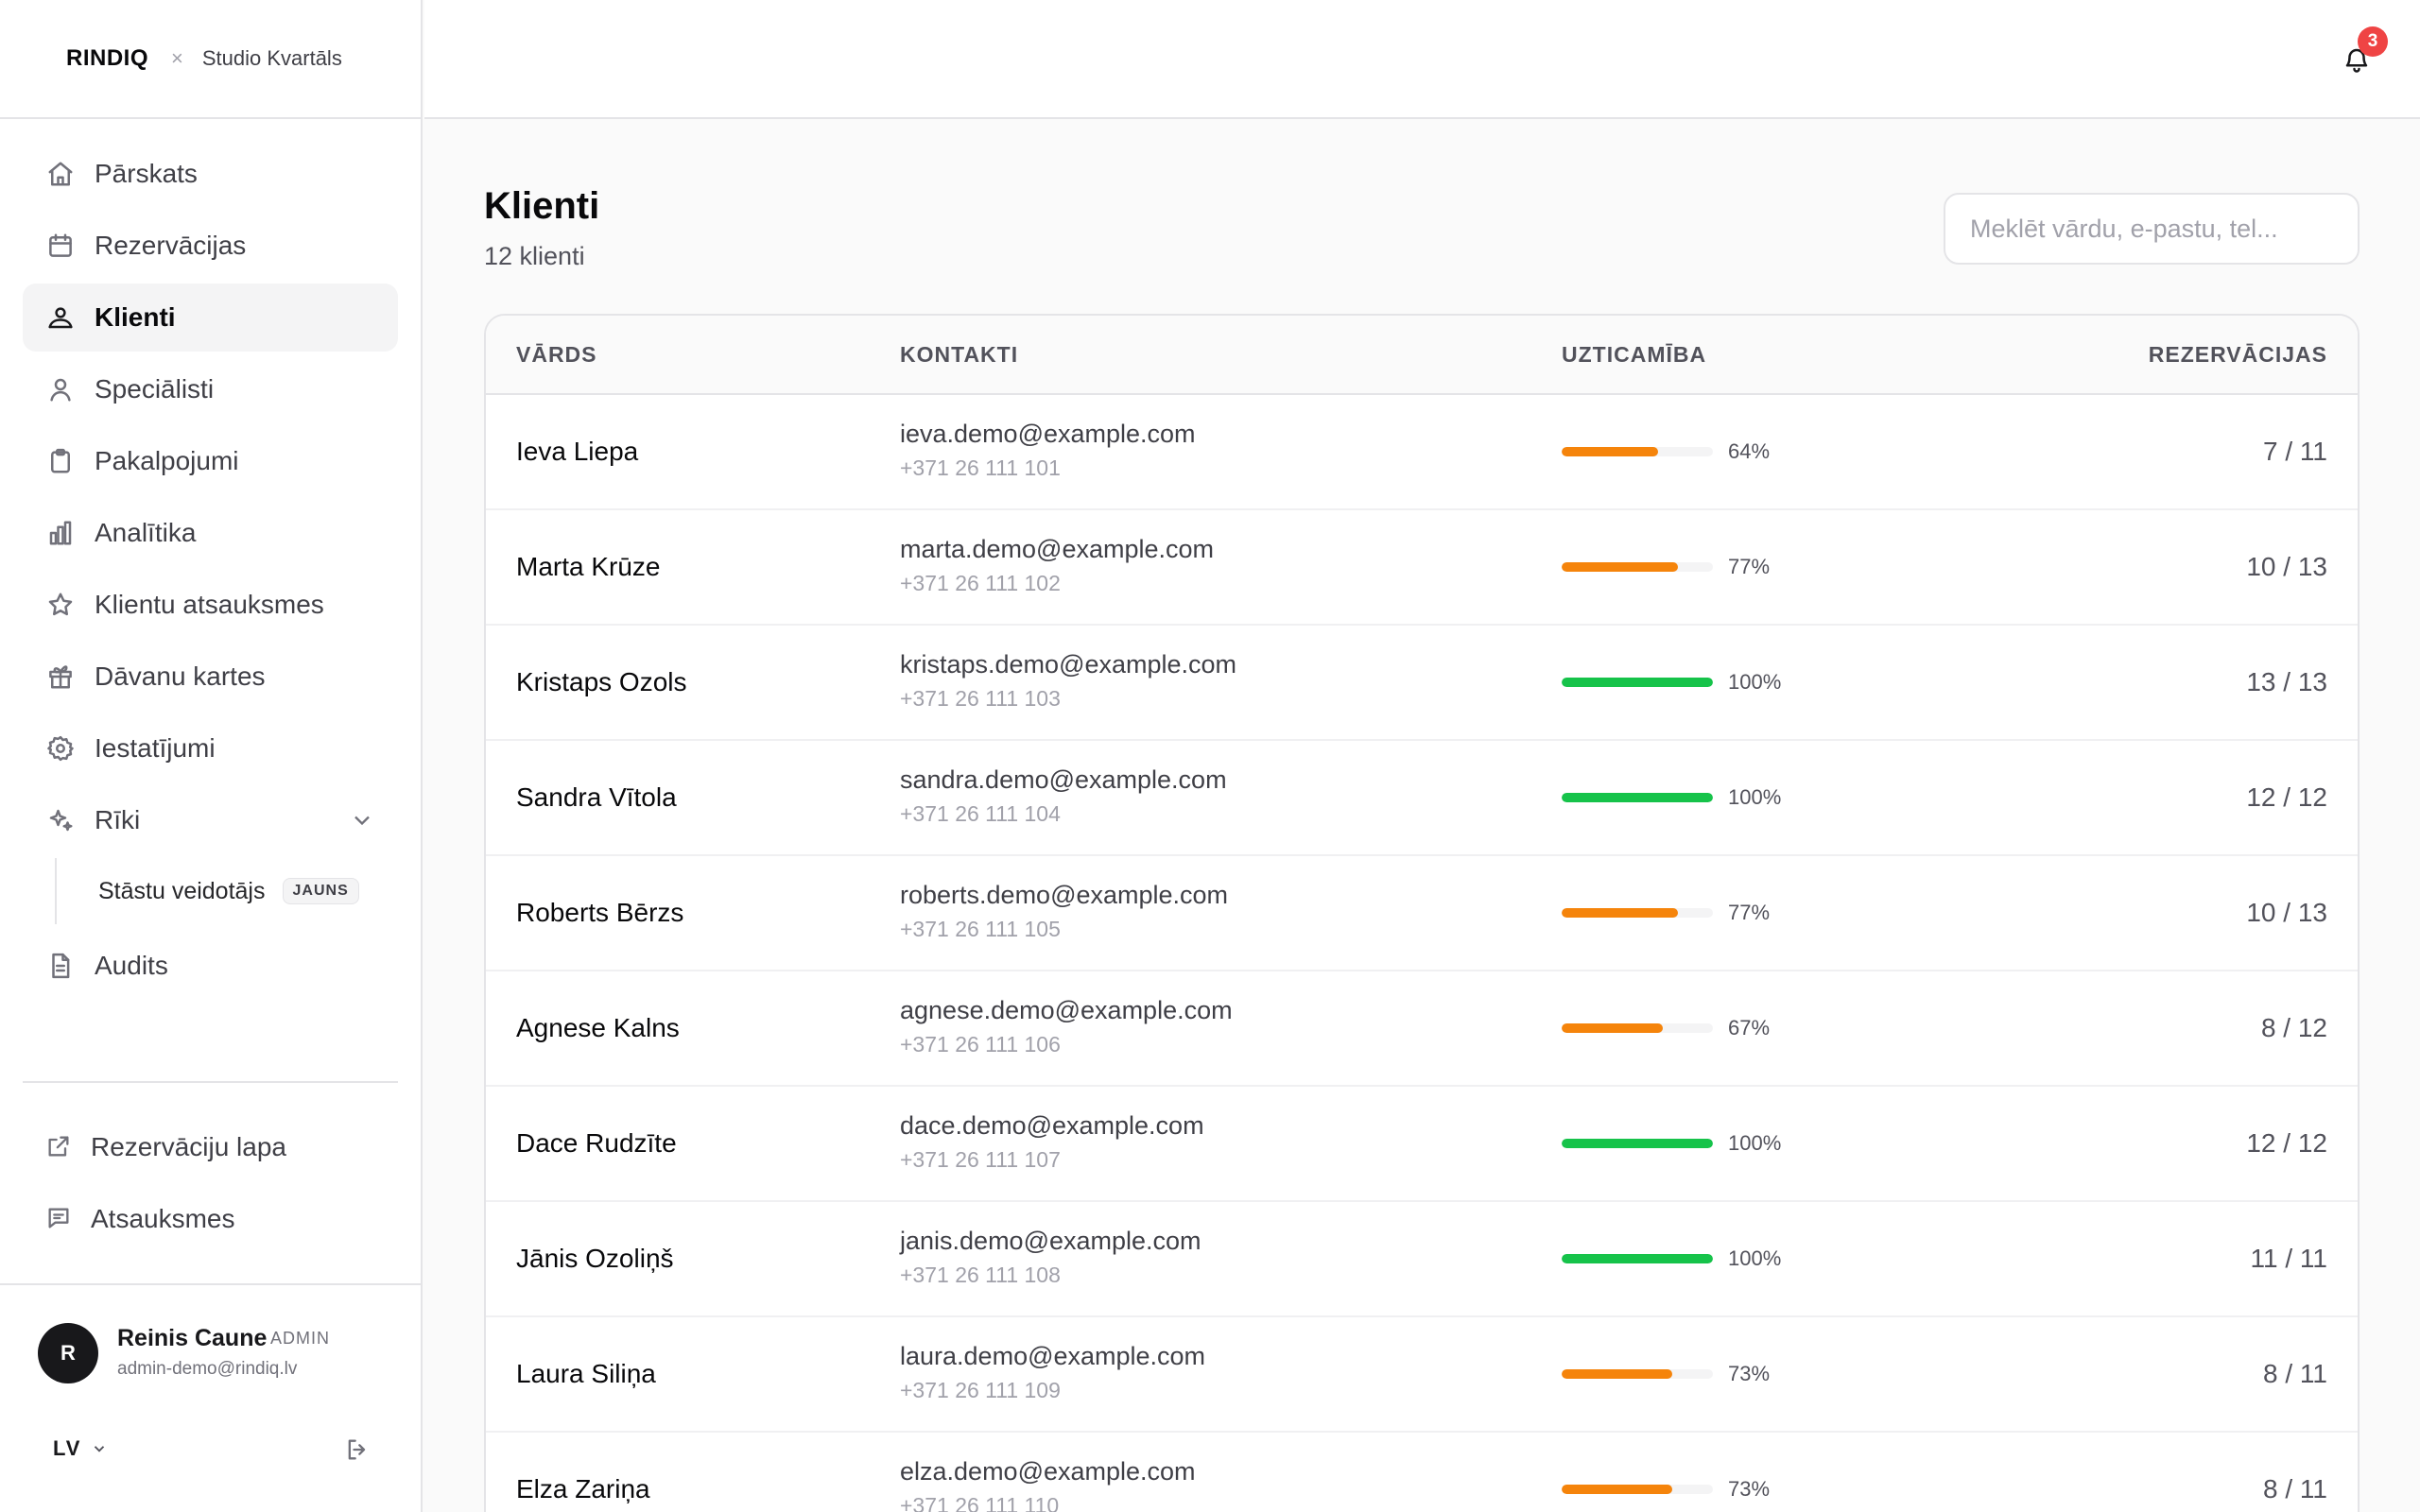 The height and width of the screenshot is (1512, 2420). I want to click on client-name: Kristaps Ozols, so click(601, 681).